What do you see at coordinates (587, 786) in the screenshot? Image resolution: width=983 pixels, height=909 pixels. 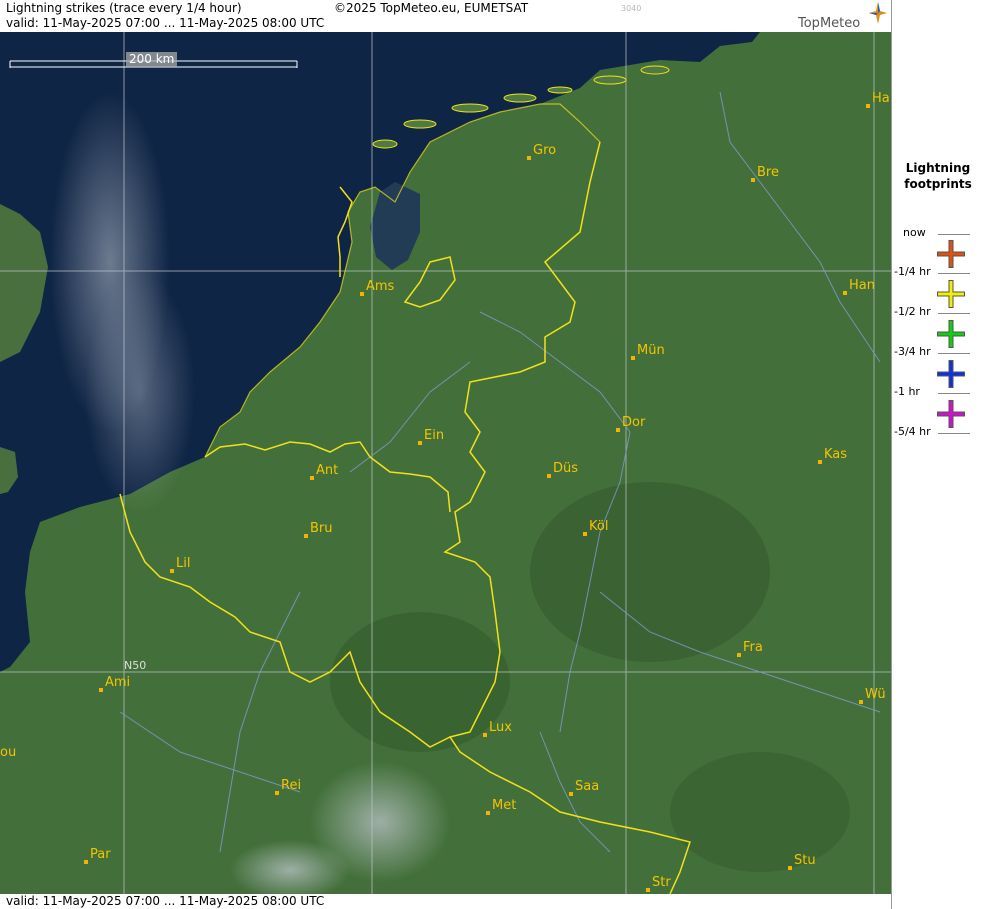 I see `city-label: Saa` at bounding box center [587, 786].